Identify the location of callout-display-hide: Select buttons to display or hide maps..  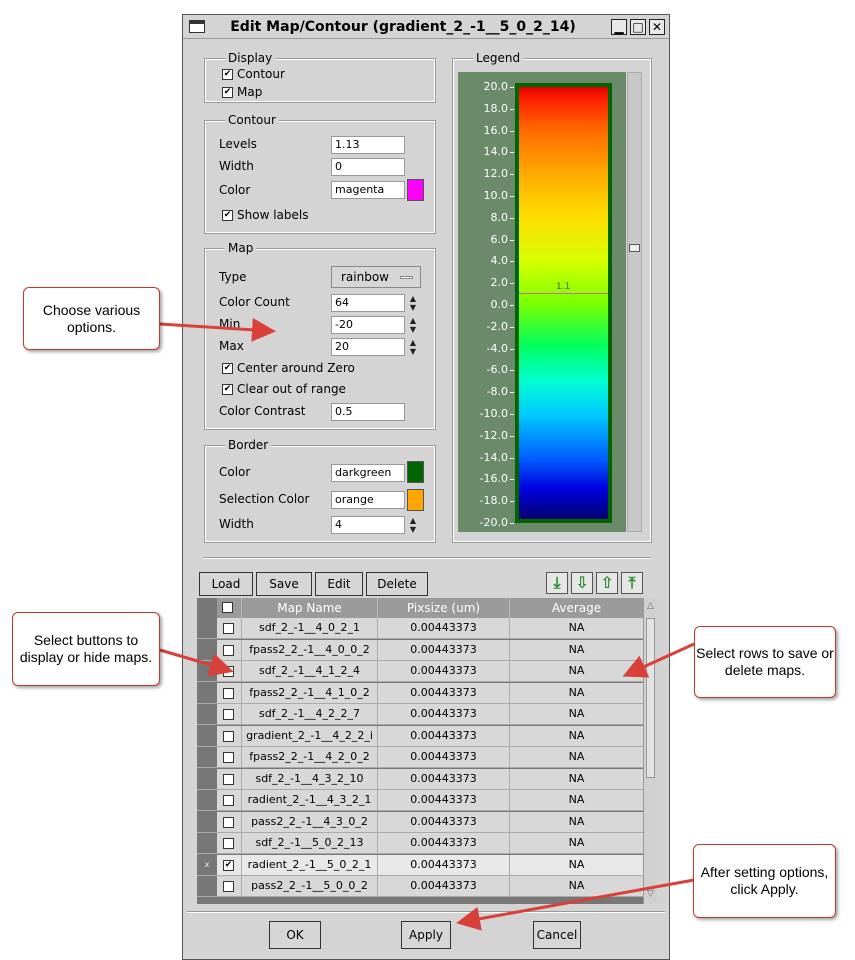
(86, 649).